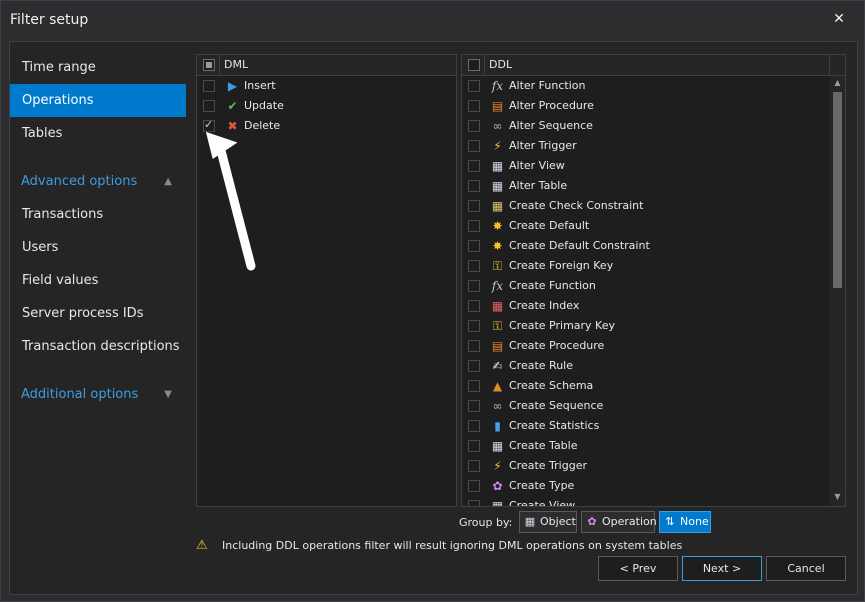 The image size is (865, 602). Describe the element at coordinates (592, 521) in the screenshot. I see `operation-icon: ✿` at that location.